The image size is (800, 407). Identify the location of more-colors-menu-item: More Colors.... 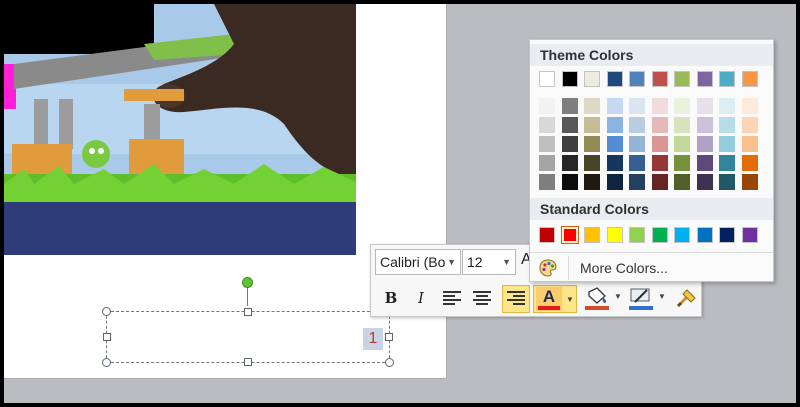
(651, 268).